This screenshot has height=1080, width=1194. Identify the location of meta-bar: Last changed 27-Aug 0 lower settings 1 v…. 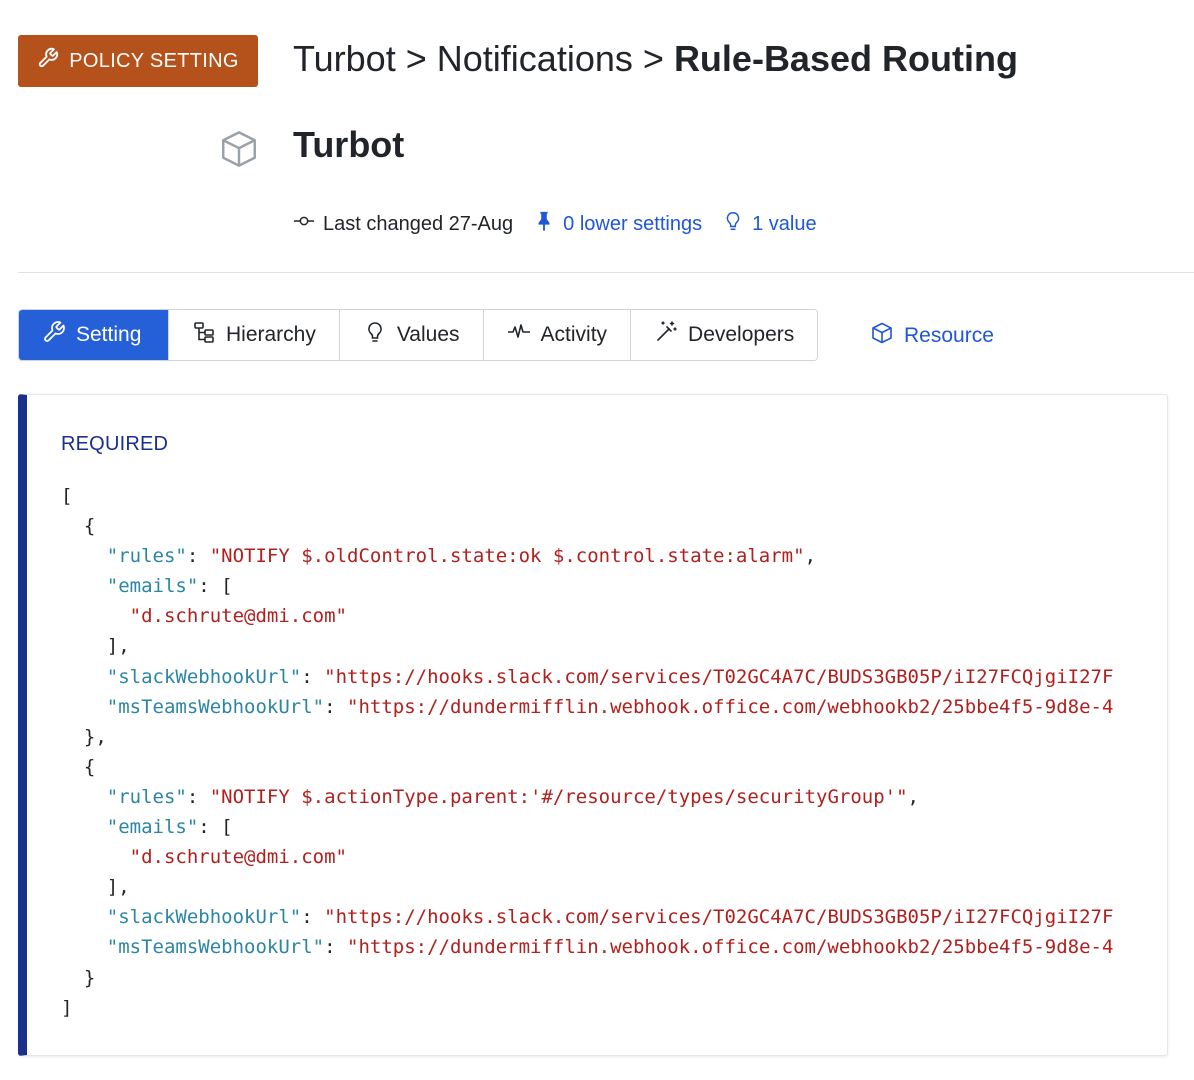
(555, 224).